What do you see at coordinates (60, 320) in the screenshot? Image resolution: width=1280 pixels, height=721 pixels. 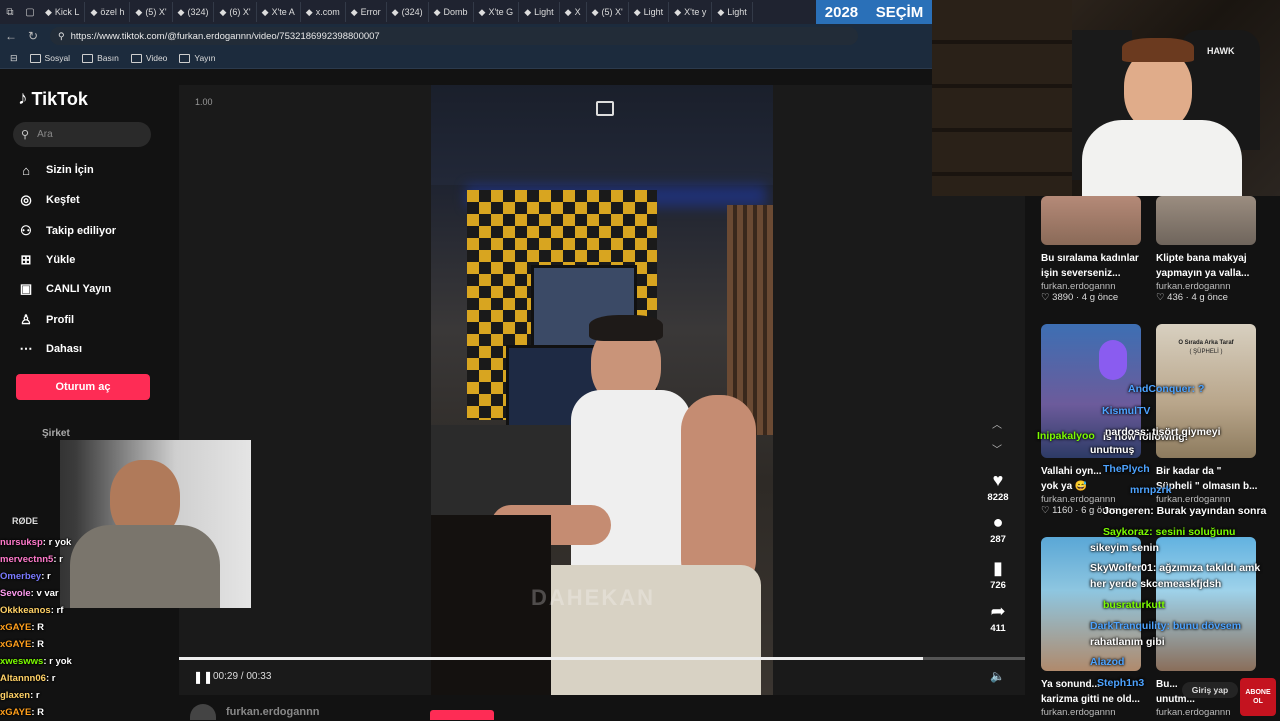 I see `nav-label: Profil` at bounding box center [60, 320].